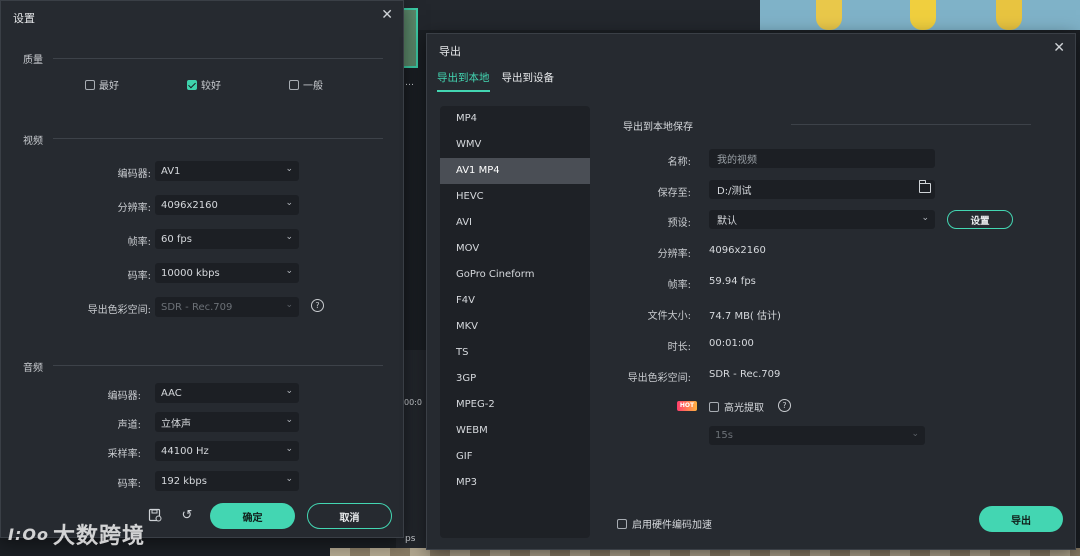 This screenshot has height=556, width=1080. I want to click on format-item: MPEG-2, so click(515, 405).